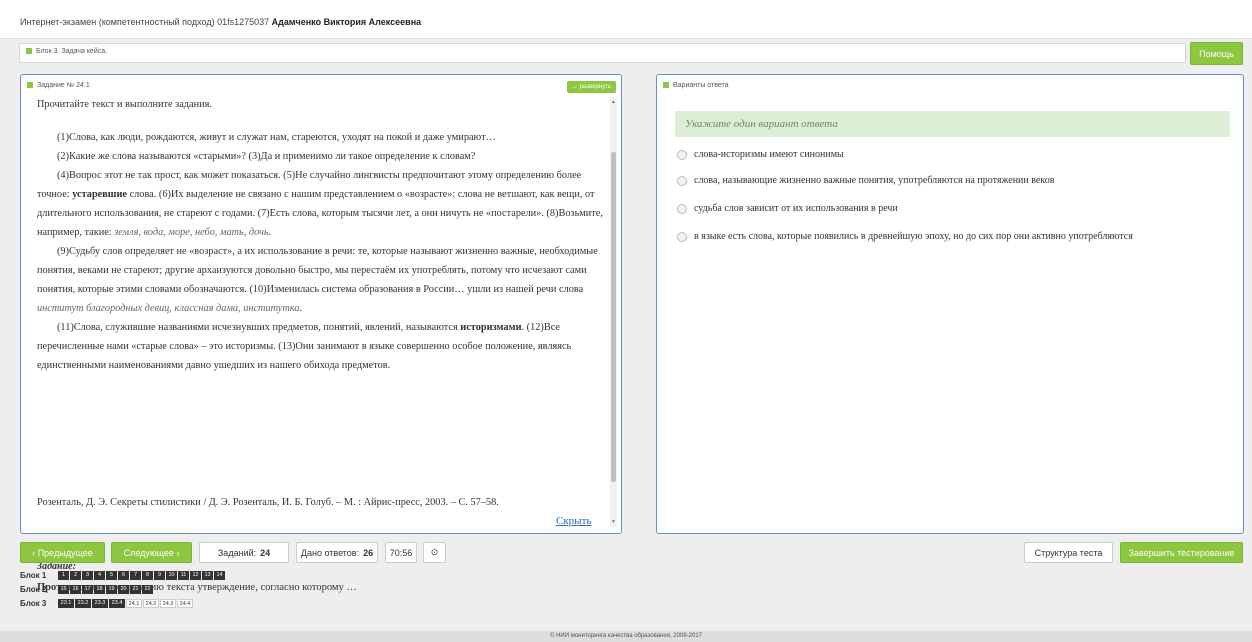 The image size is (1252, 642). I want to click on user-name: Адамченко Виктория Алексеевна, so click(346, 22).